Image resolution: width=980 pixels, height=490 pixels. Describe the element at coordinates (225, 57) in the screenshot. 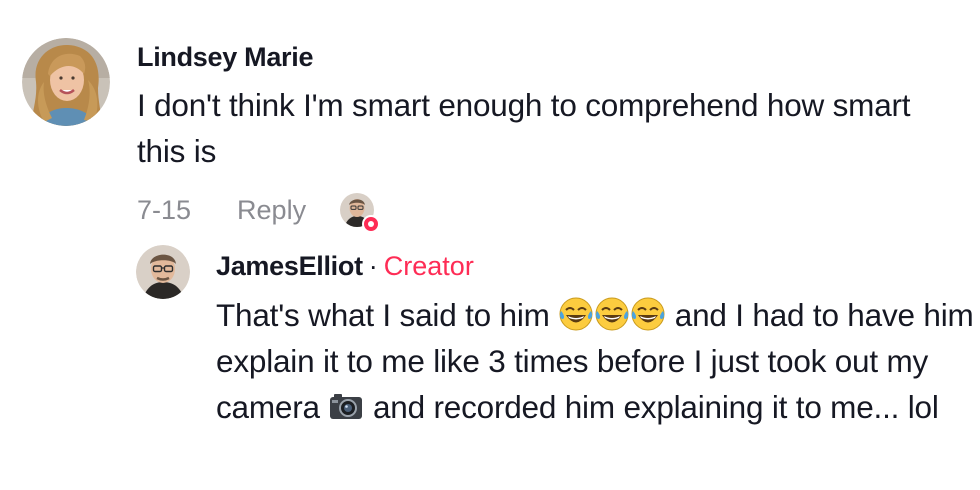

I see `comment-author-name: Lindsey Marie` at that location.